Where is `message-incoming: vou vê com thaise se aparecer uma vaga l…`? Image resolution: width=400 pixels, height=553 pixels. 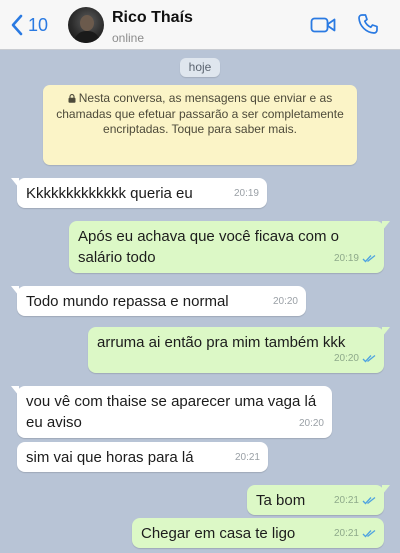
message-incoming: vou vê com thaise se aparecer uma vaga l… is located at coordinates (171, 412).